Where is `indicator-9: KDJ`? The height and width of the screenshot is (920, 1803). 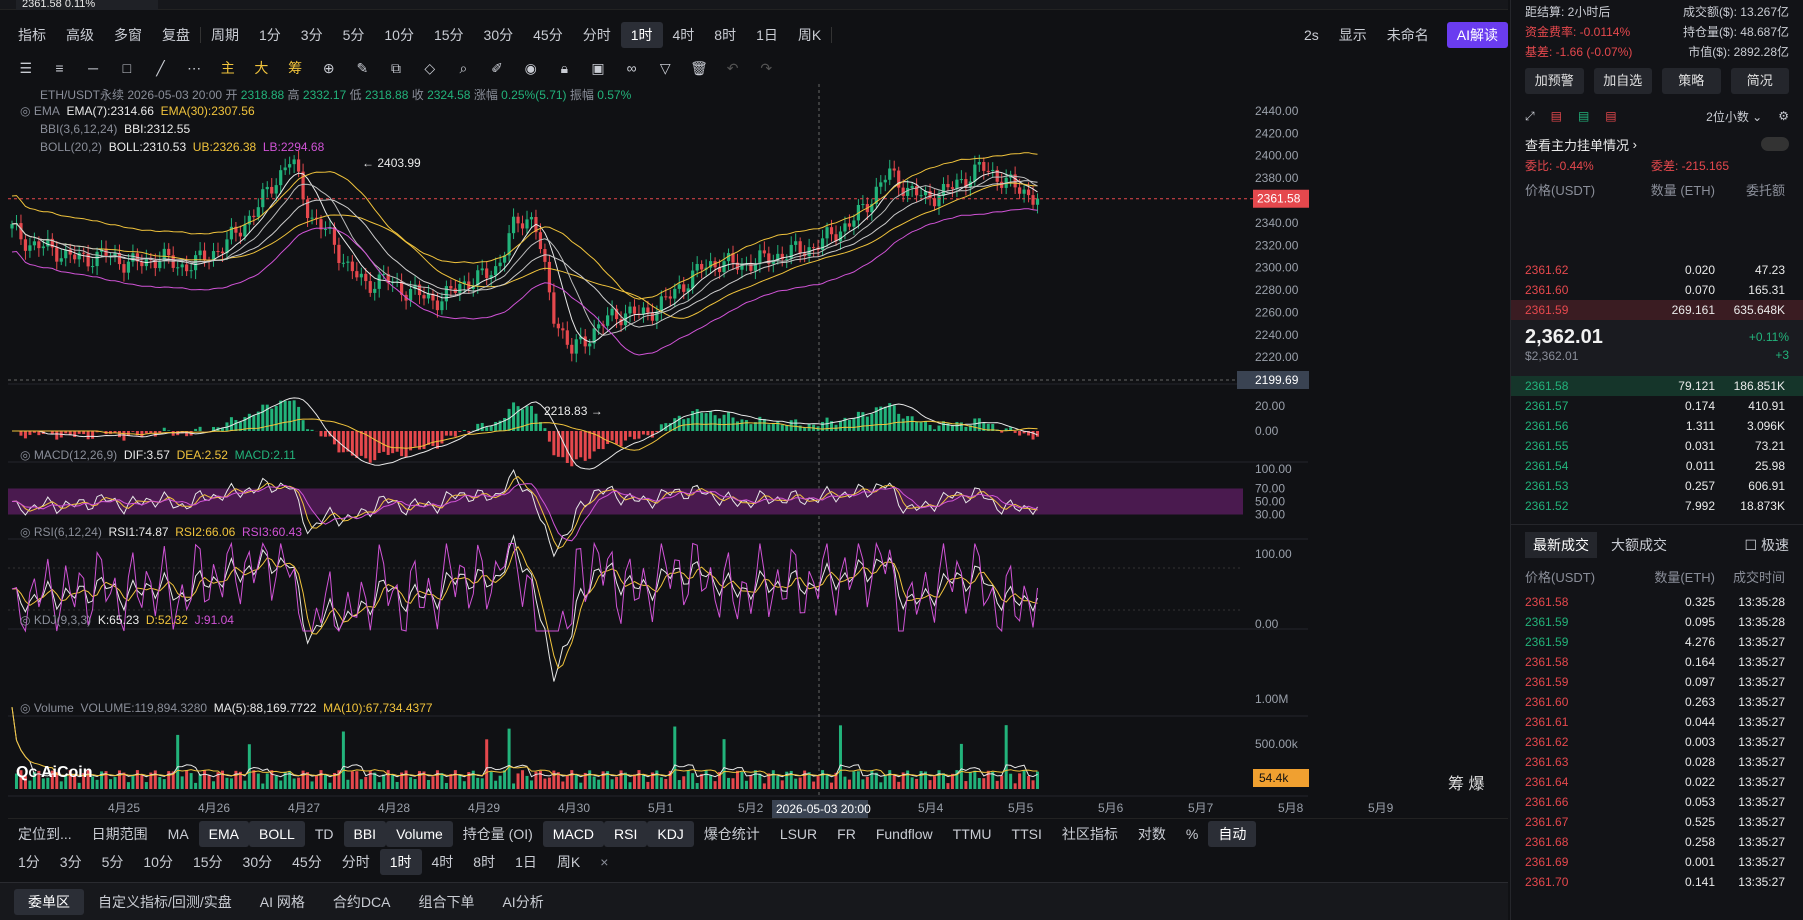
indicator-9: KDJ is located at coordinates (670, 833).